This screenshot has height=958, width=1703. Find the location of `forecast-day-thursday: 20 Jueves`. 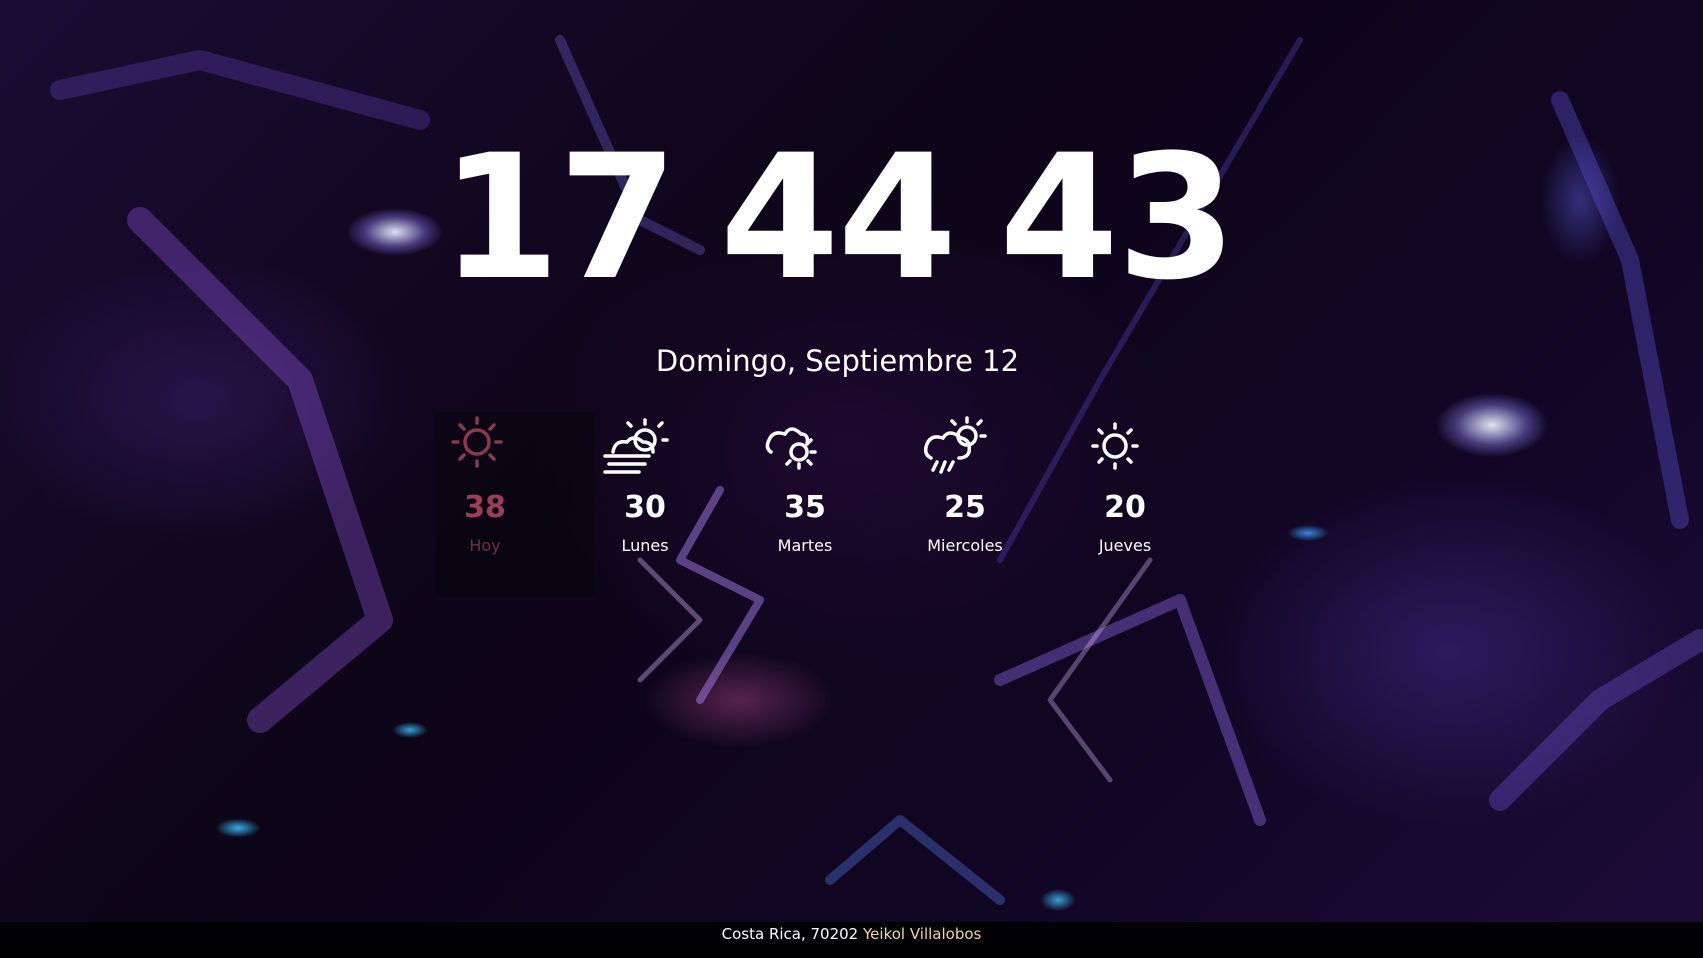

forecast-day-thursday: 20 Jueves is located at coordinates (1155, 504).